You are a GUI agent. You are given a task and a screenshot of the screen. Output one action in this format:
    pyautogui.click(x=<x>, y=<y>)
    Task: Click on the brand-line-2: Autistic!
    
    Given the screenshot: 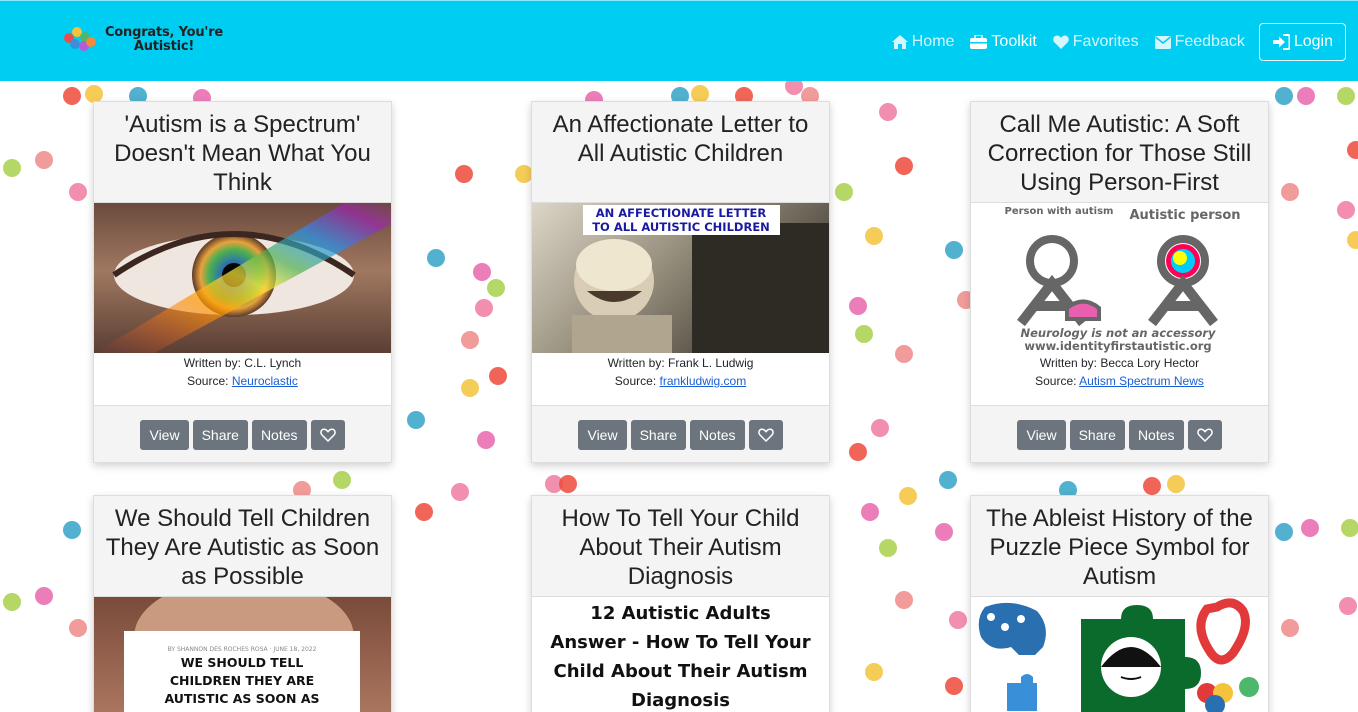 What is the action you would take?
    pyautogui.click(x=164, y=46)
    